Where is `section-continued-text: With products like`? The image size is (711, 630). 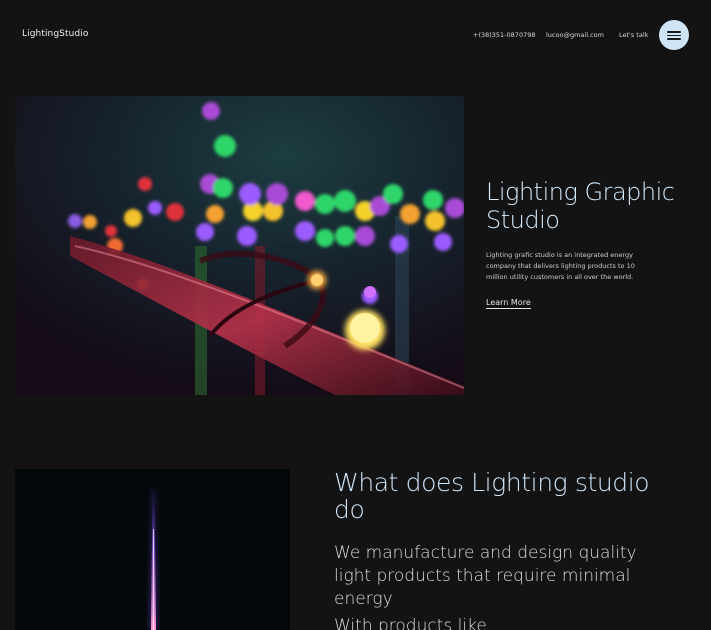
section-continued-text: With products like is located at coordinates (410, 623).